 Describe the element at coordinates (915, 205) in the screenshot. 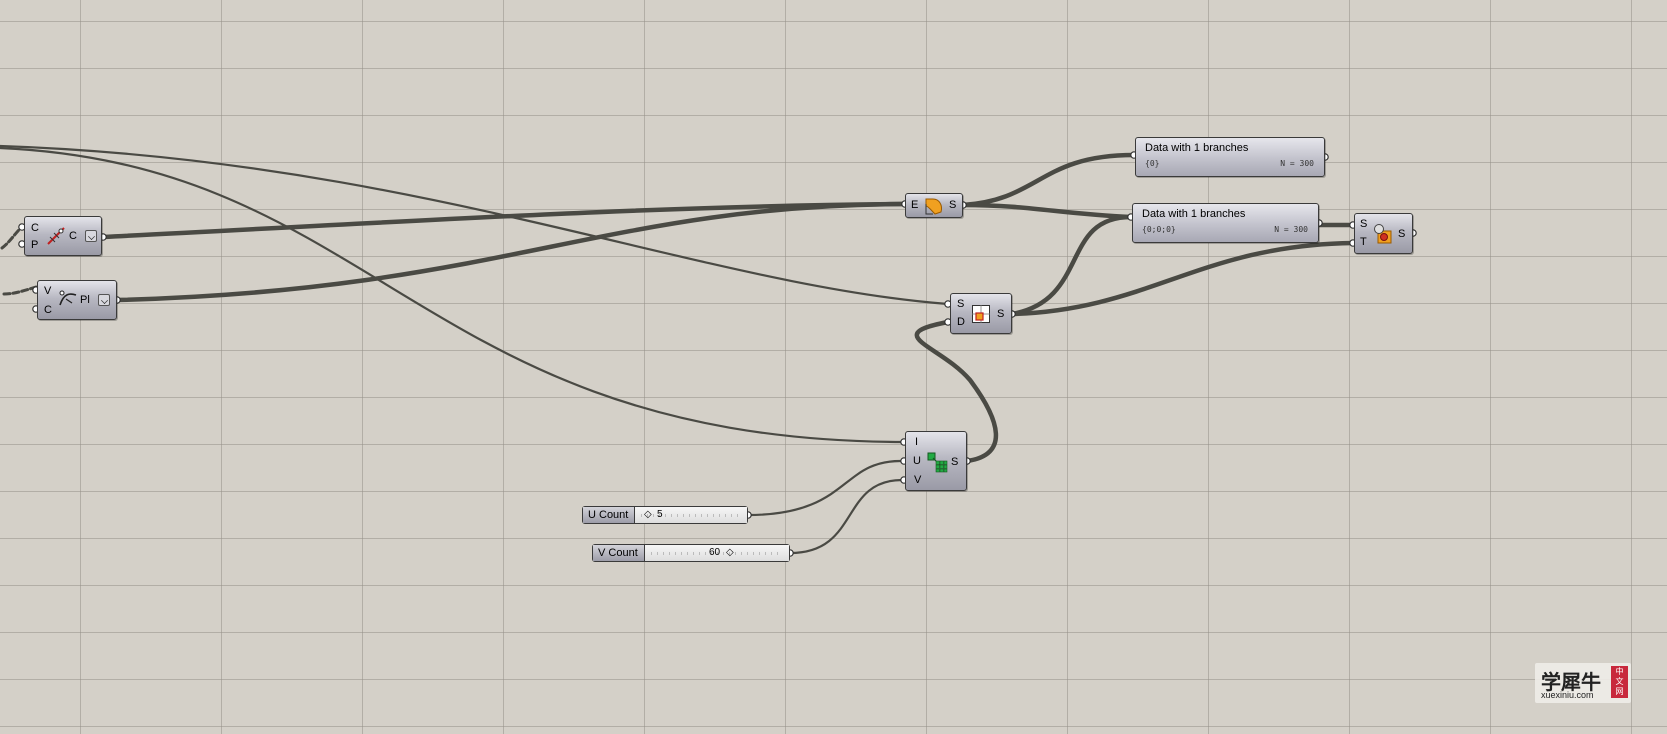

I see `input-label-e: E` at that location.